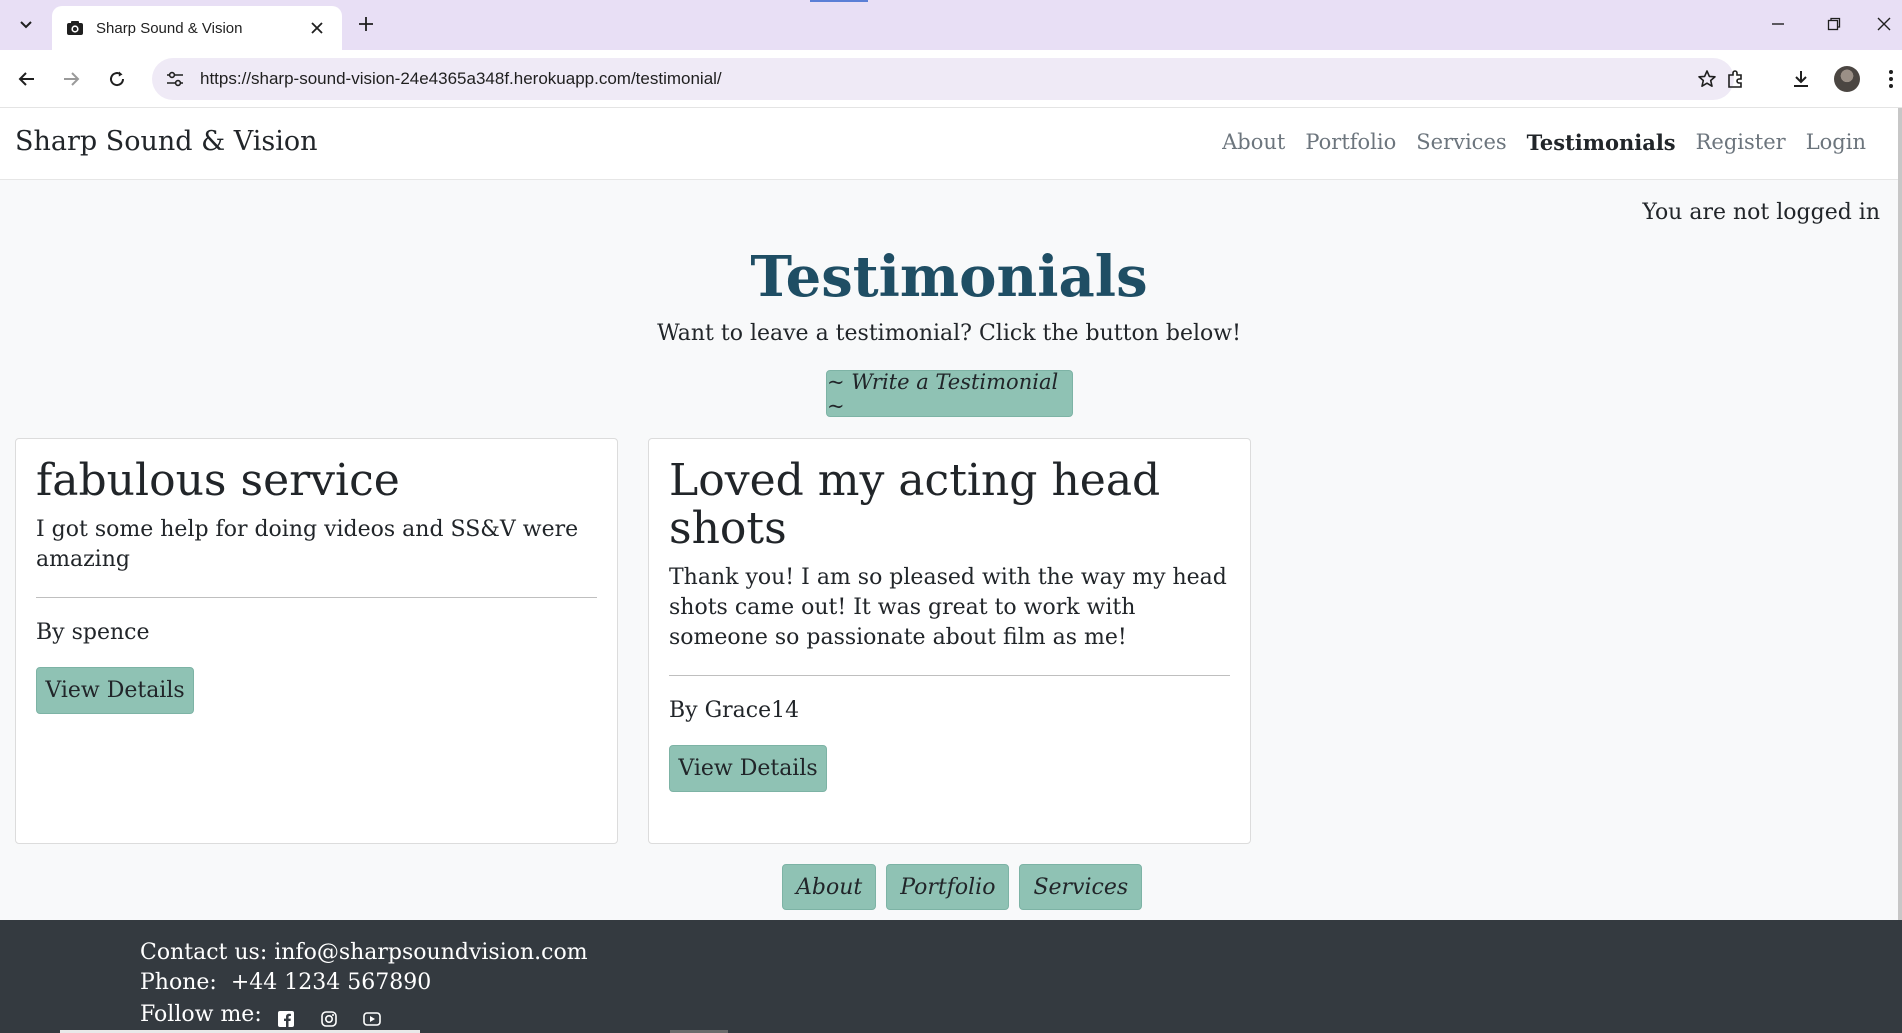 The image size is (1902, 1033). I want to click on facebook-icon, so click(286, 1019).